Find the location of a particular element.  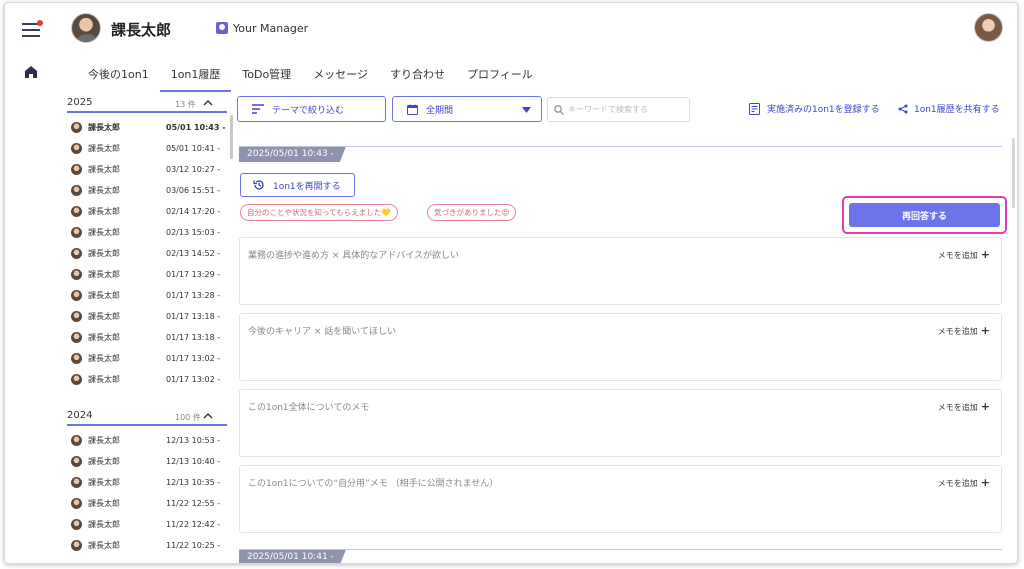

tab-history: 1on1履歴 is located at coordinates (195, 77).